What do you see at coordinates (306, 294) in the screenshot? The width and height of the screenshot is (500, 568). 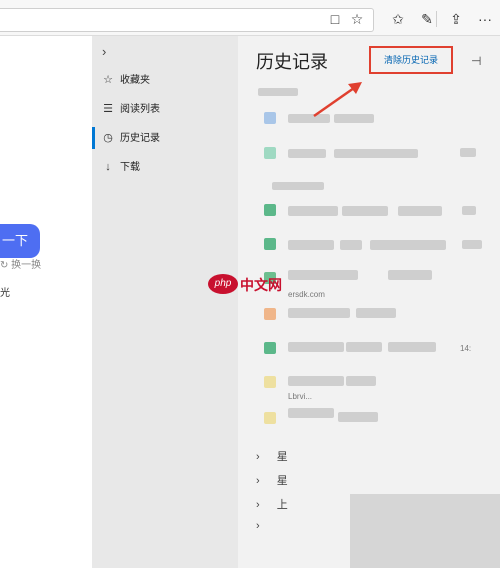 I see `row-url-fragment: ersdk.com` at bounding box center [306, 294].